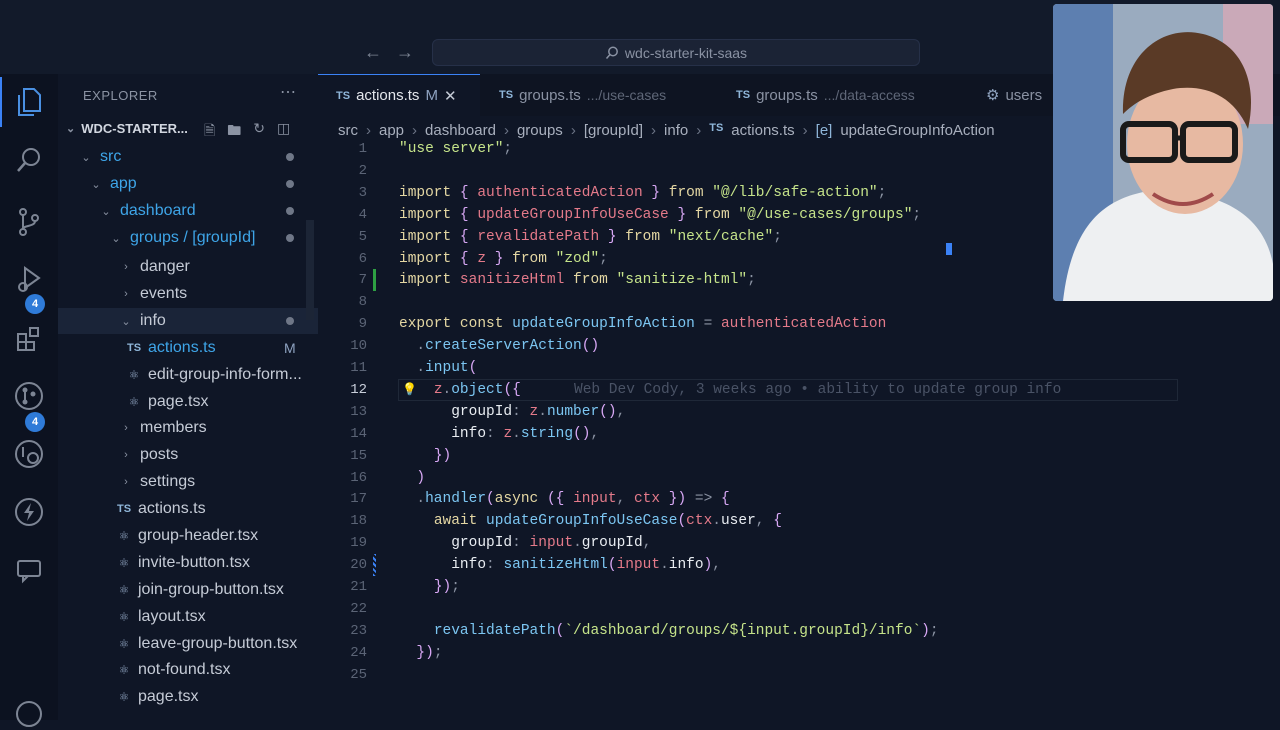 The height and width of the screenshot is (730, 1280). Describe the element at coordinates (29, 454) in the screenshot. I see `remote-explorer-icon` at that location.